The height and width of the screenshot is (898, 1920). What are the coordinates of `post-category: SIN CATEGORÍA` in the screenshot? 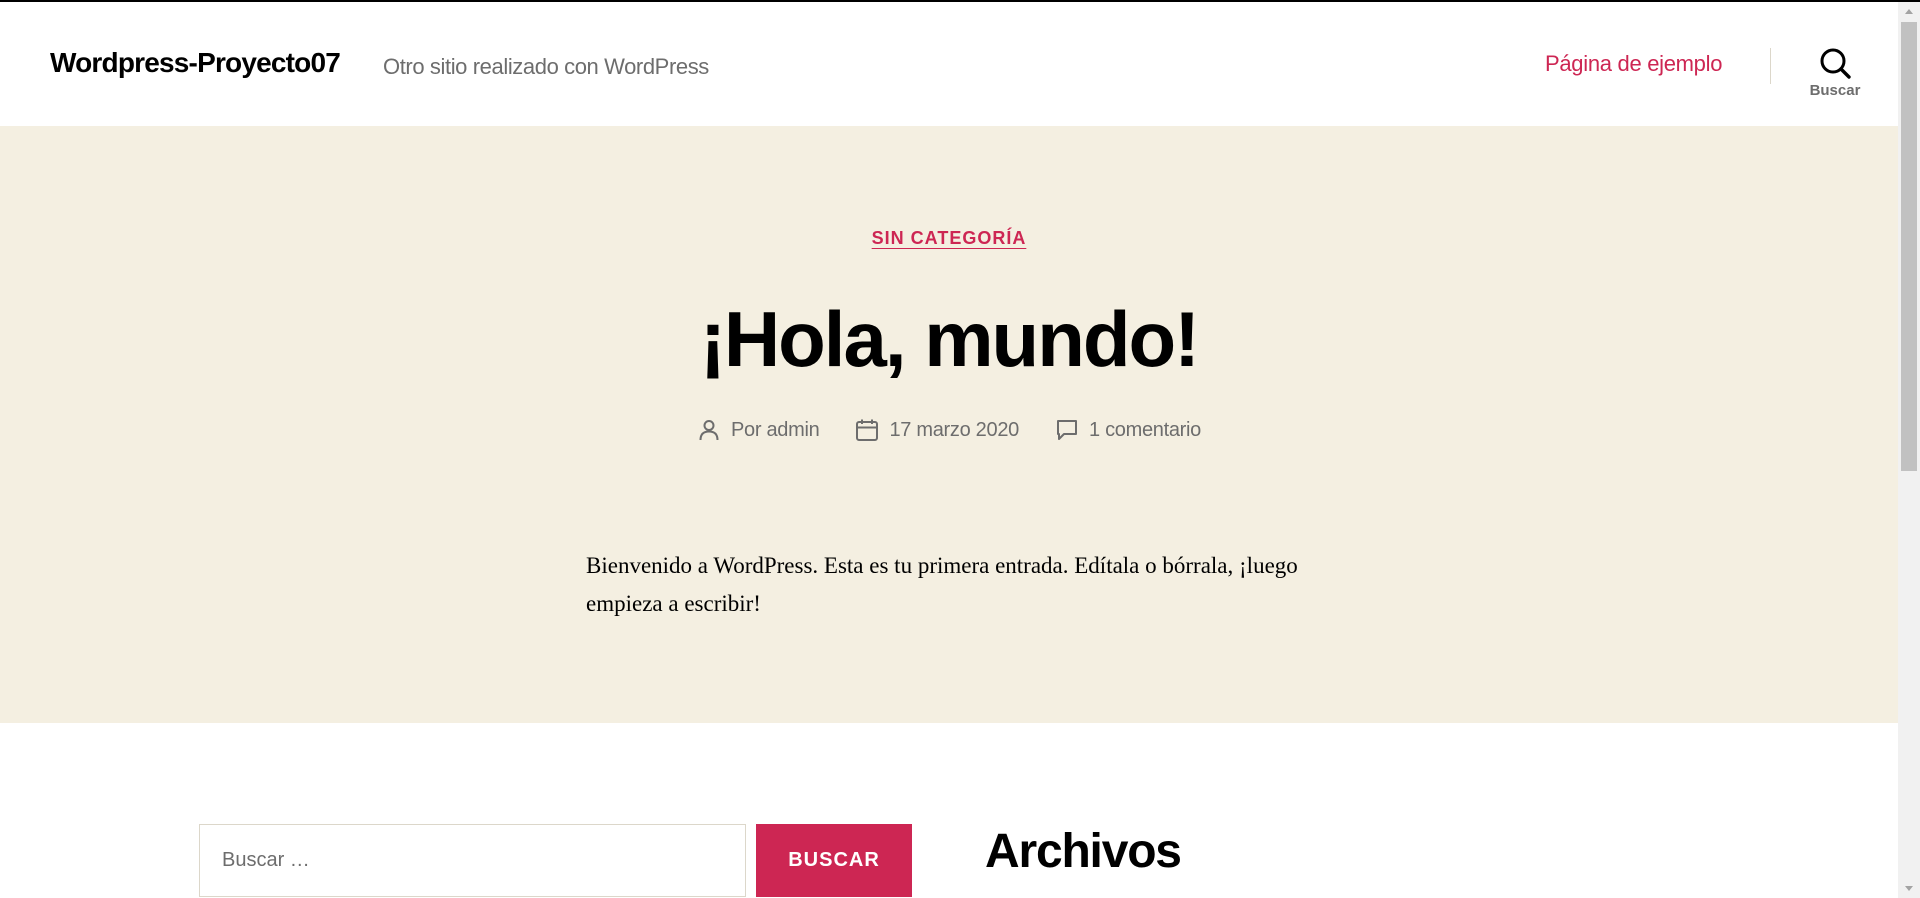 It's located at (949, 238).